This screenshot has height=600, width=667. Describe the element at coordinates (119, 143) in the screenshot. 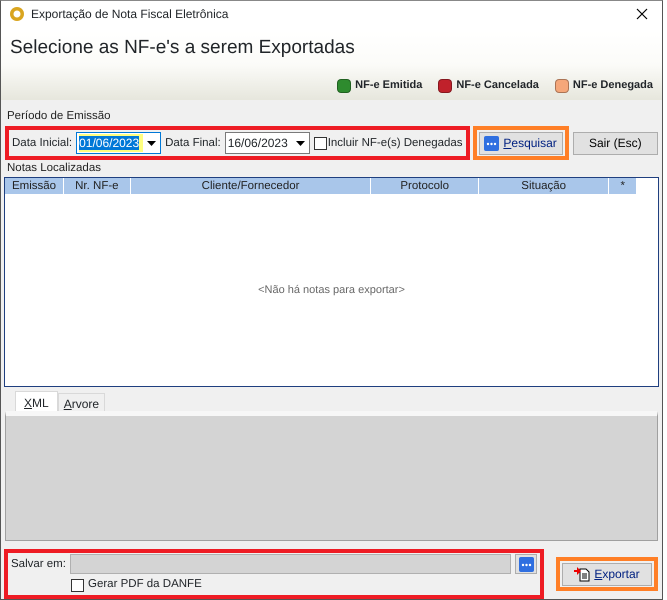

I see `date-field: 01/06/2023` at that location.